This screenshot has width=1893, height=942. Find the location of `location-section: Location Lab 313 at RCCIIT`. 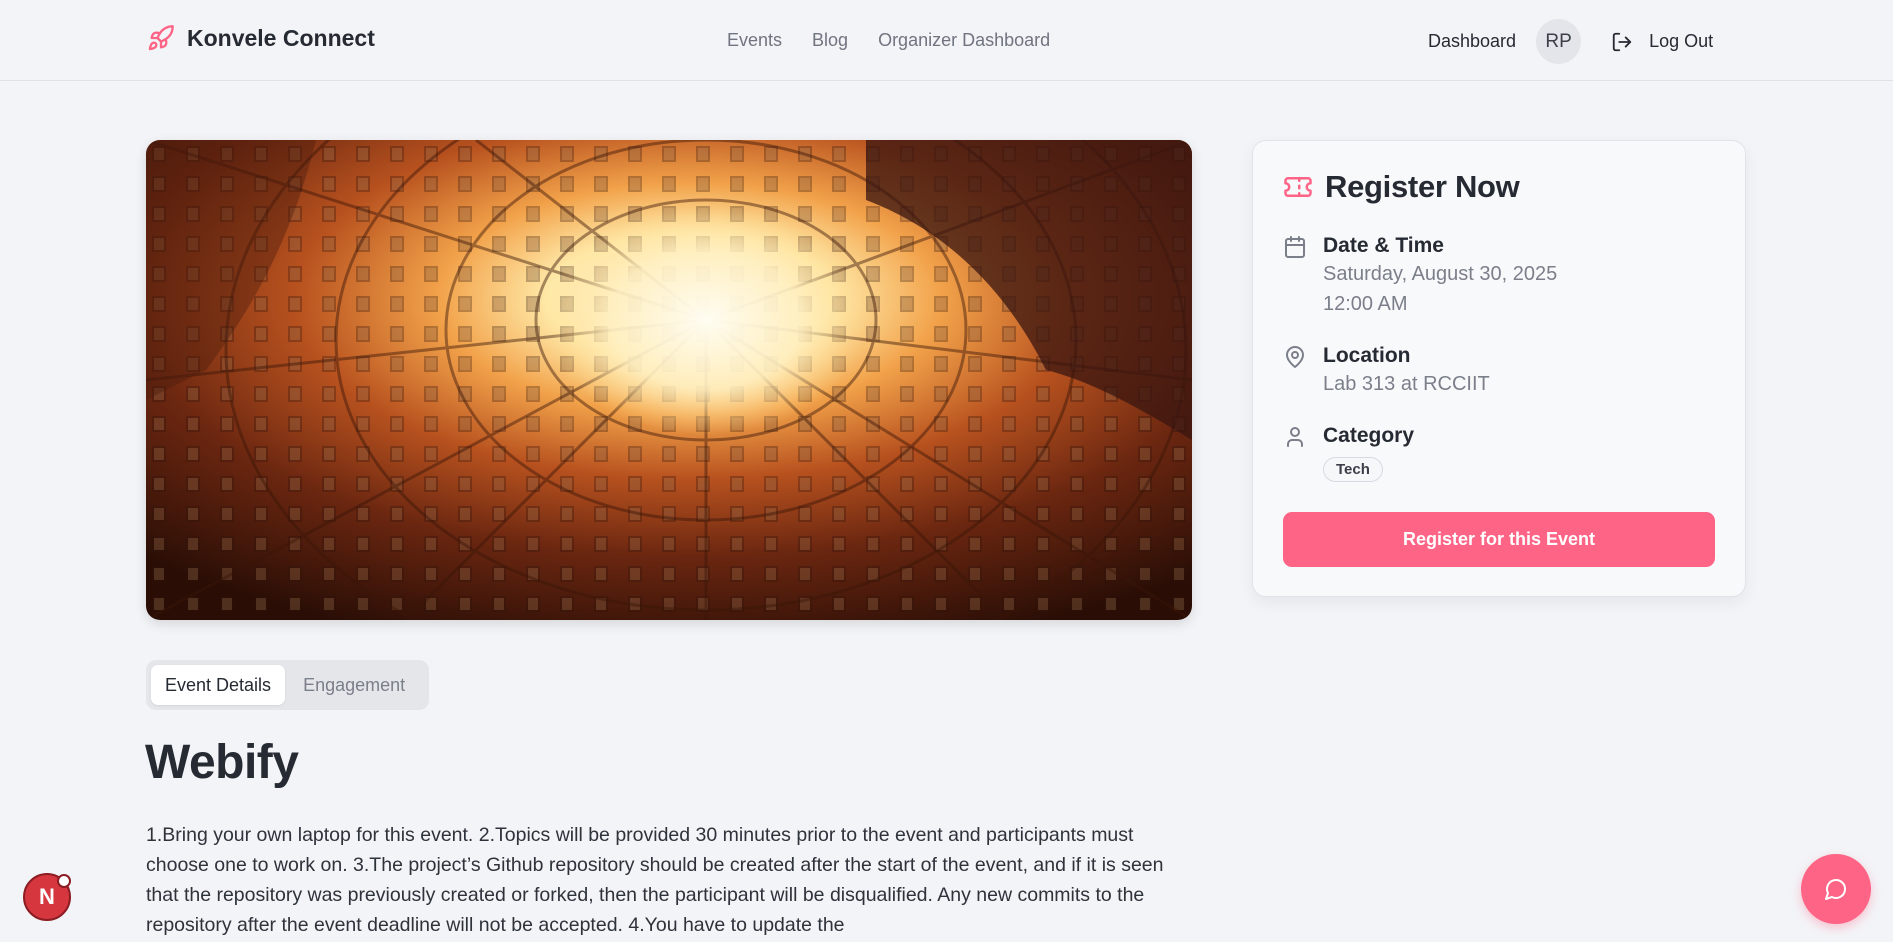

location-section: Location Lab 313 at RCCIIT is located at coordinates (1386, 371).